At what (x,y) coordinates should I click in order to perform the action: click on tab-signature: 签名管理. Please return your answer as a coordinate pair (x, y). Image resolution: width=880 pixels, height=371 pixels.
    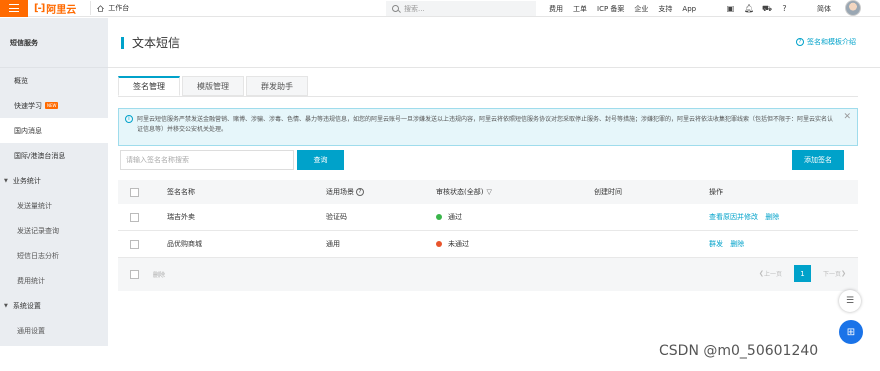
    Looking at the image, I should click on (149, 86).